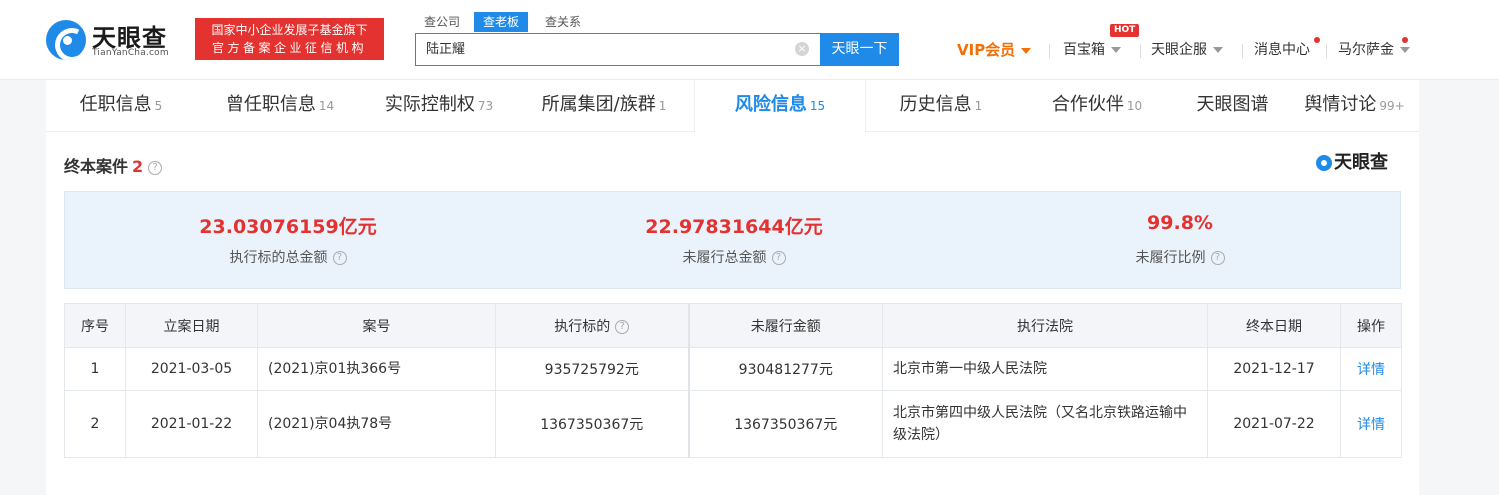 The height and width of the screenshot is (495, 1499). I want to click on col-header-unpaid: 未履行金额, so click(785, 325).